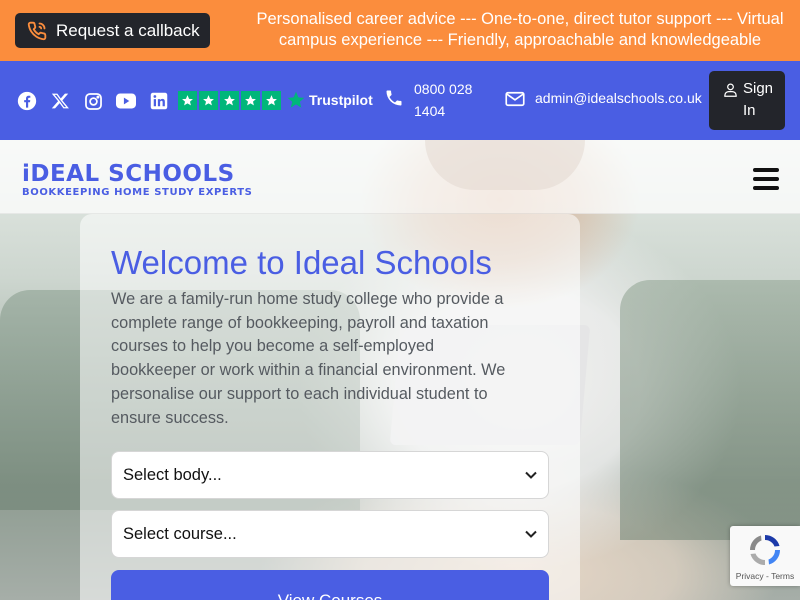 The image size is (800, 600). What do you see at coordinates (27, 101) in the screenshot?
I see `facebook-icon` at bounding box center [27, 101].